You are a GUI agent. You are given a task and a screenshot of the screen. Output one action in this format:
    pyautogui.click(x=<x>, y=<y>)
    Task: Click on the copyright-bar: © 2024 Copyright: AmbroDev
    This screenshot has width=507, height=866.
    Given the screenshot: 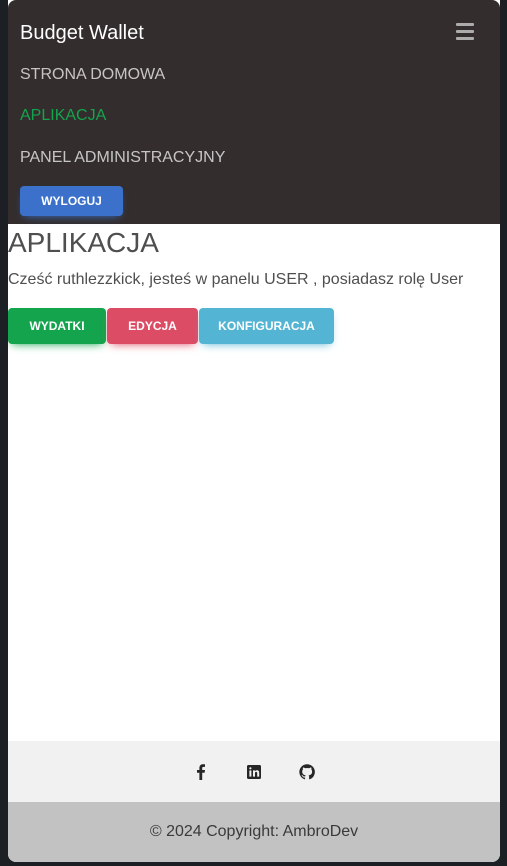 What is the action you would take?
    pyautogui.click(x=254, y=832)
    